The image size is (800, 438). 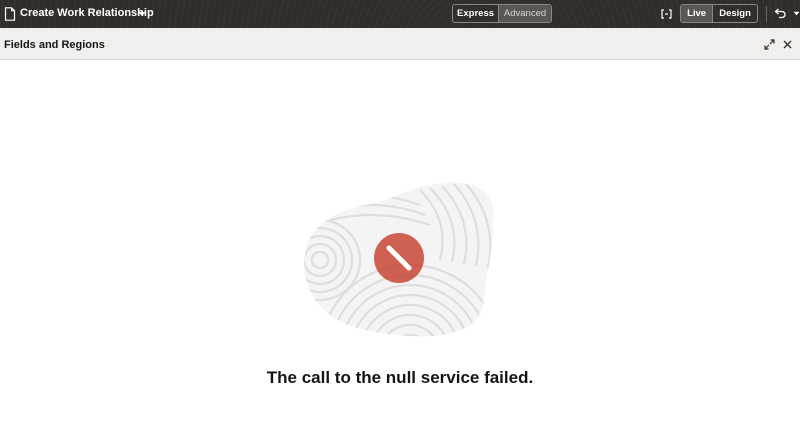 What do you see at coordinates (666, 14) in the screenshot?
I see `code-brackets-icon` at bounding box center [666, 14].